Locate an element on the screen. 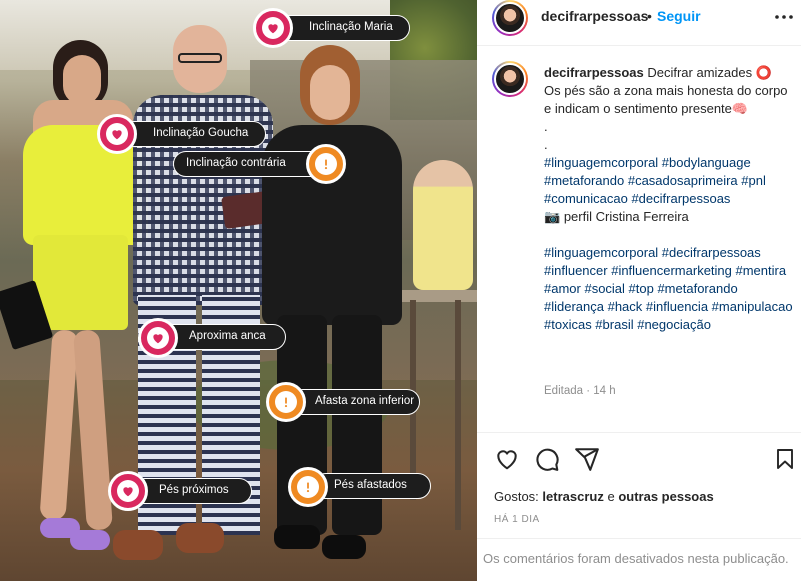 This screenshot has width=801, height=581. camera-icon: 📷 is located at coordinates (552, 216).